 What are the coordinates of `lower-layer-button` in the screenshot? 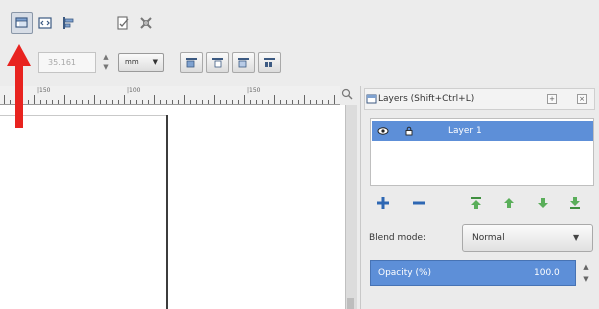 It's located at (543, 203).